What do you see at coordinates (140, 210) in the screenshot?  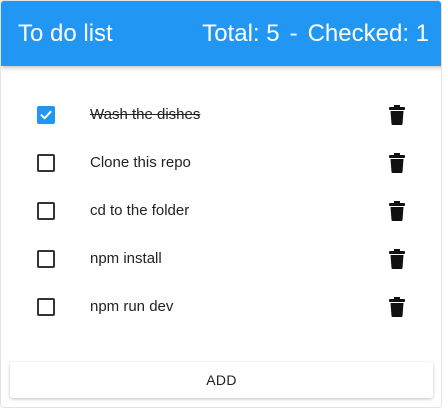 I see `todo-label: cd to the folder` at bounding box center [140, 210].